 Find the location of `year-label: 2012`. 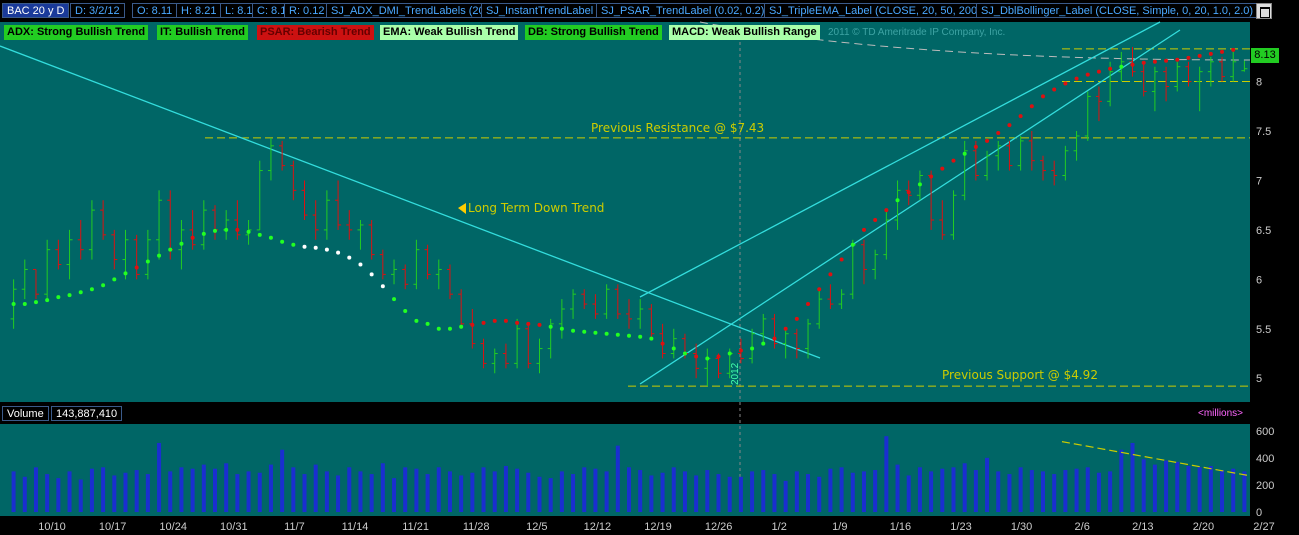

year-label: 2012 is located at coordinates (735, 373).